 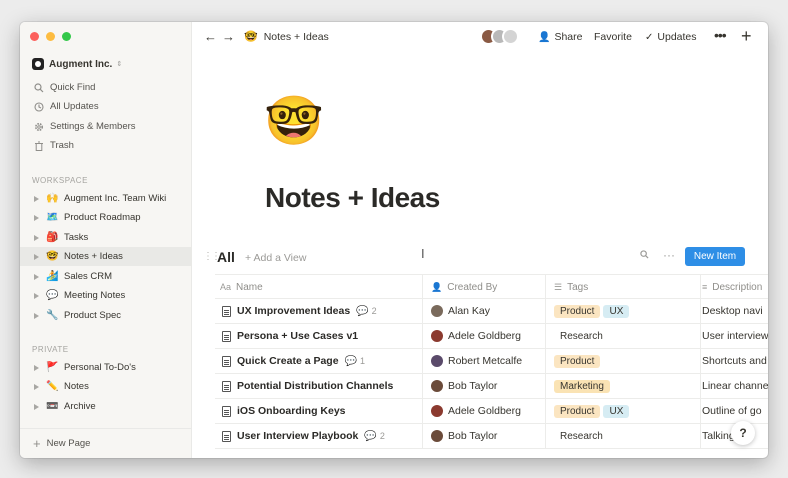 I want to click on text-property-icon: ≡, so click(x=705, y=287).